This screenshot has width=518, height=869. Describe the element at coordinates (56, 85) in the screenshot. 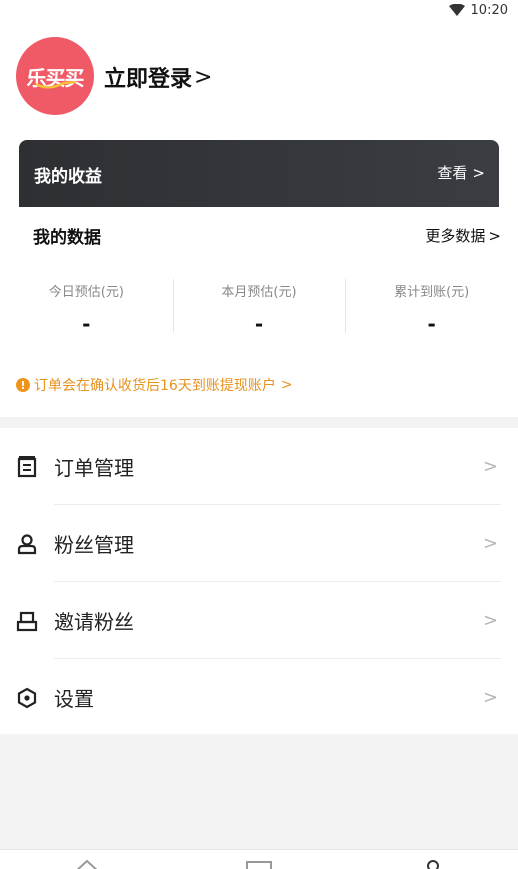

I see `logo-swoosh-icon` at that location.